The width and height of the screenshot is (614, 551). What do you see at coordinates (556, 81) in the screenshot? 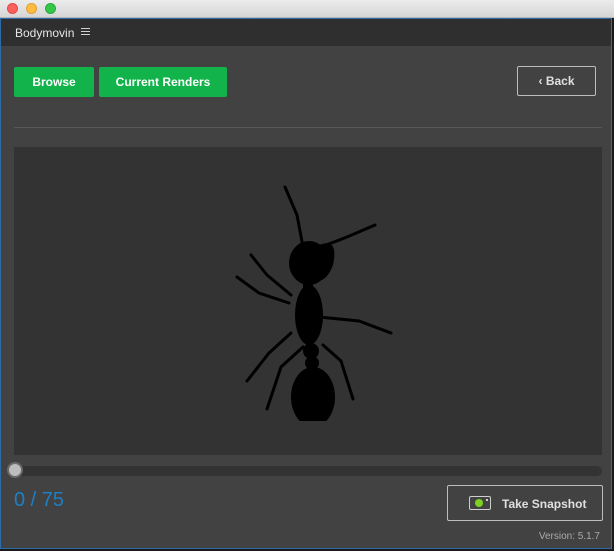
I see `back-button: ‹ Back` at bounding box center [556, 81].